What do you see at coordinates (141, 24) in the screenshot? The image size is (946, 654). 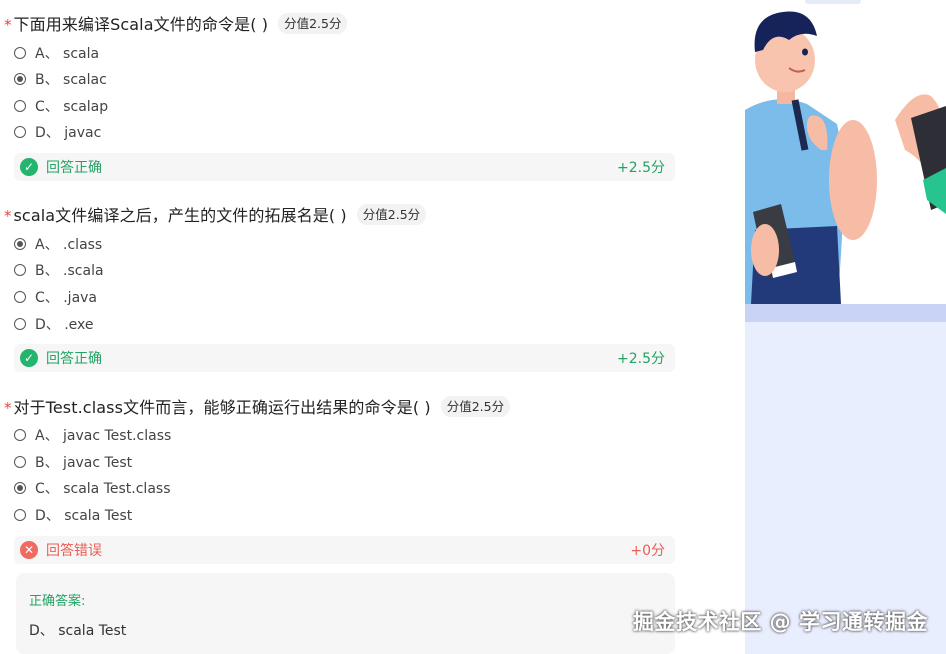 I see `question-title: 下面用来编译Scala文件的命令是( )` at bounding box center [141, 24].